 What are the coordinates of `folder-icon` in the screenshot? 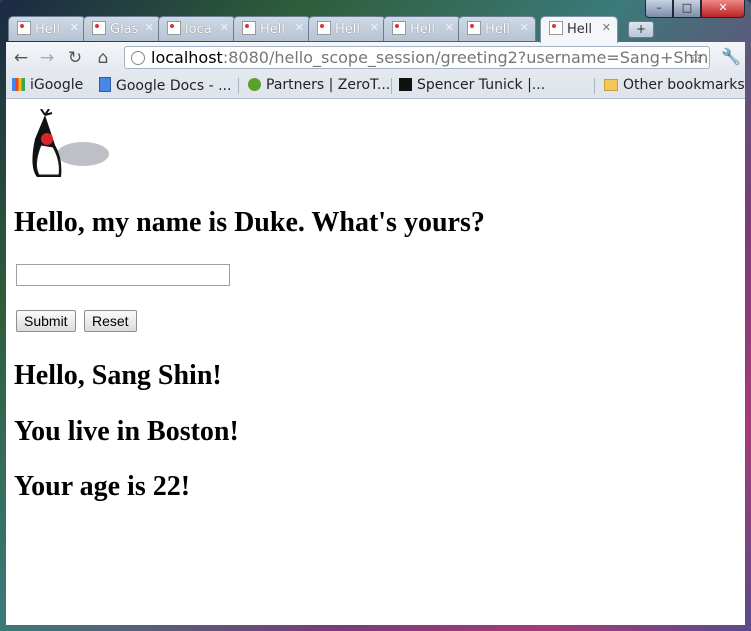 It's located at (611, 85).